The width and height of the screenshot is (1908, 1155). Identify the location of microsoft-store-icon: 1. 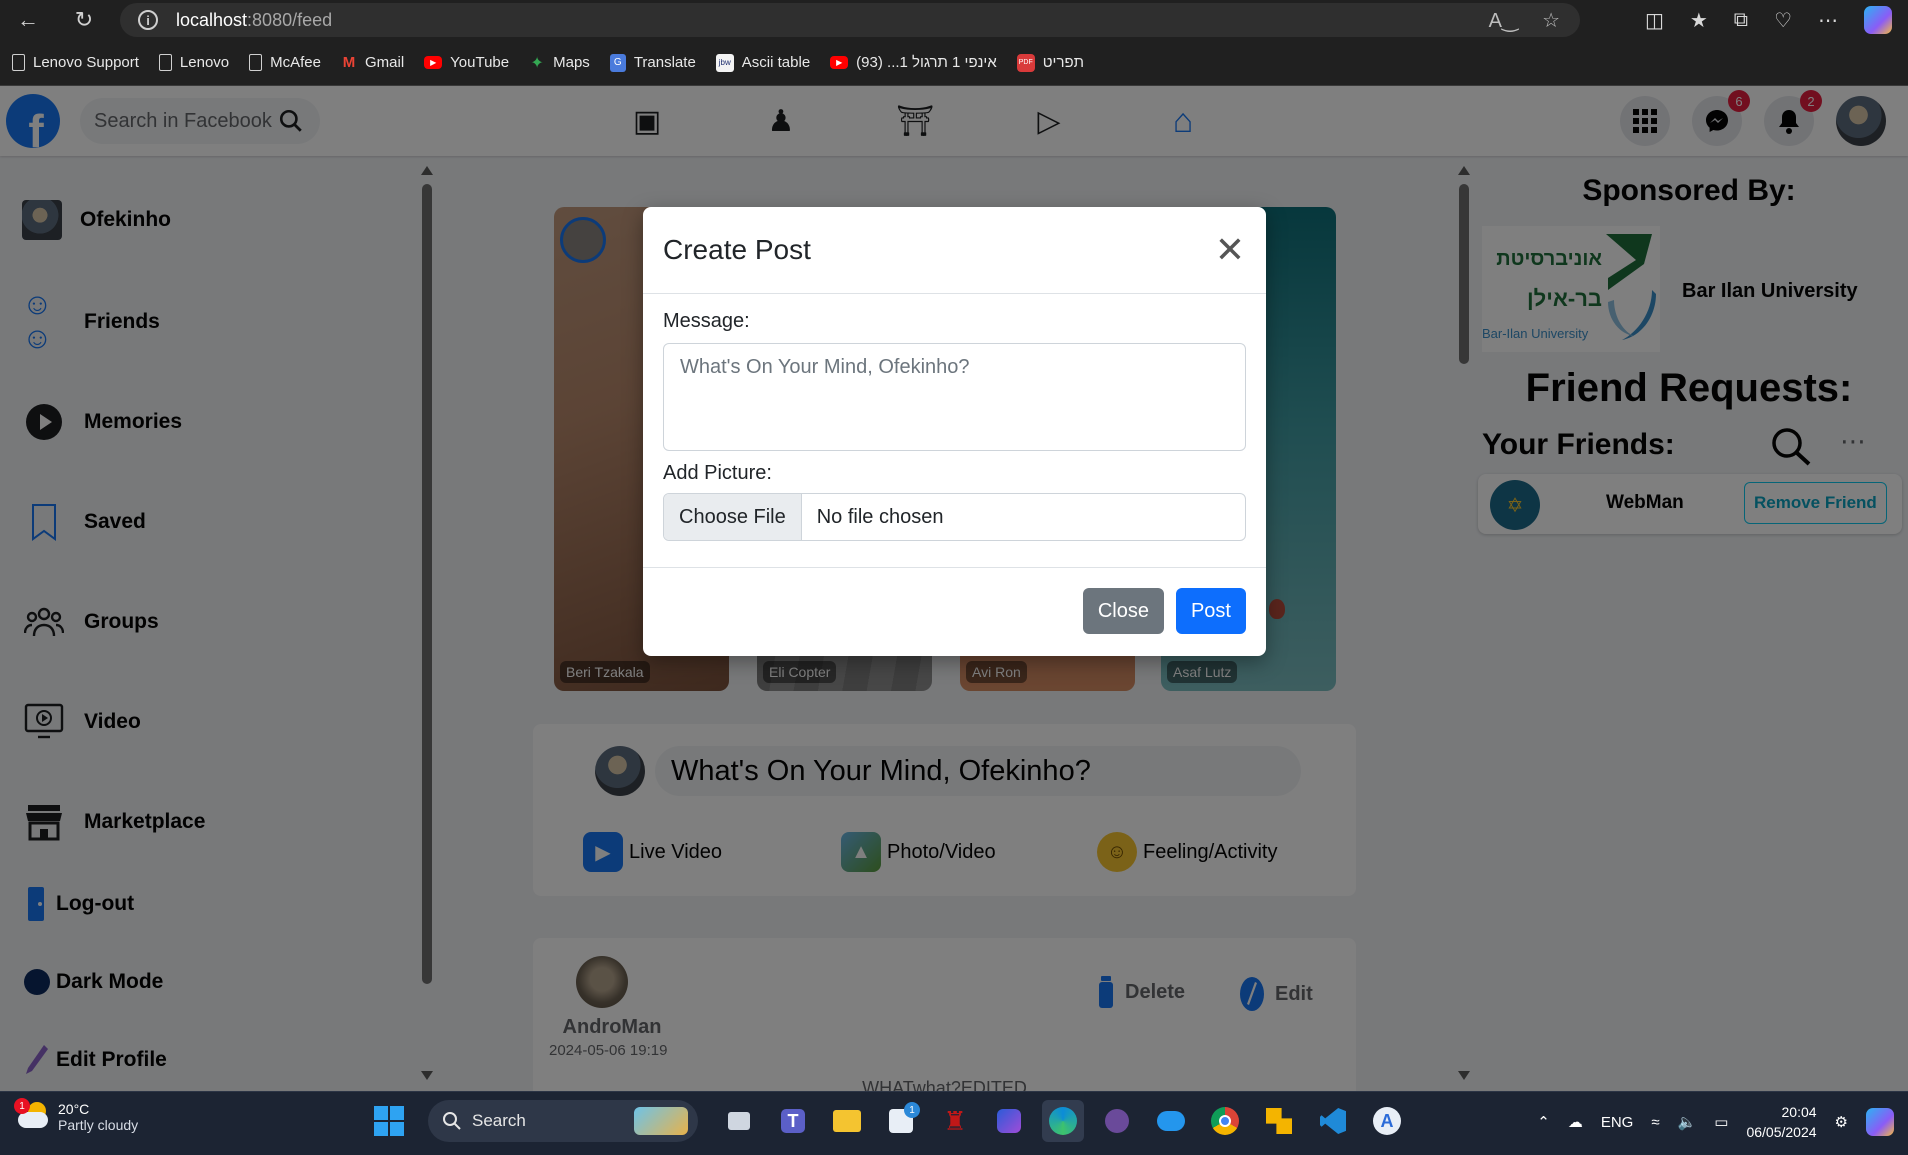
(901, 1121).